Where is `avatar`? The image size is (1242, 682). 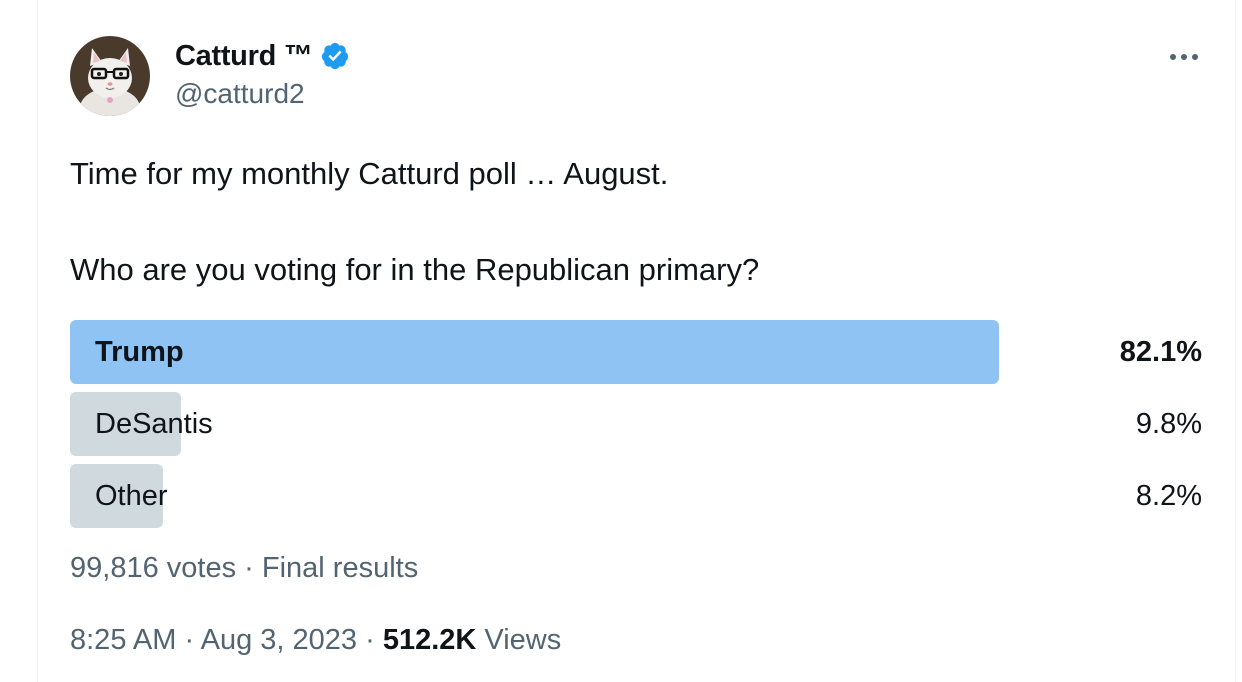 avatar is located at coordinates (110, 76).